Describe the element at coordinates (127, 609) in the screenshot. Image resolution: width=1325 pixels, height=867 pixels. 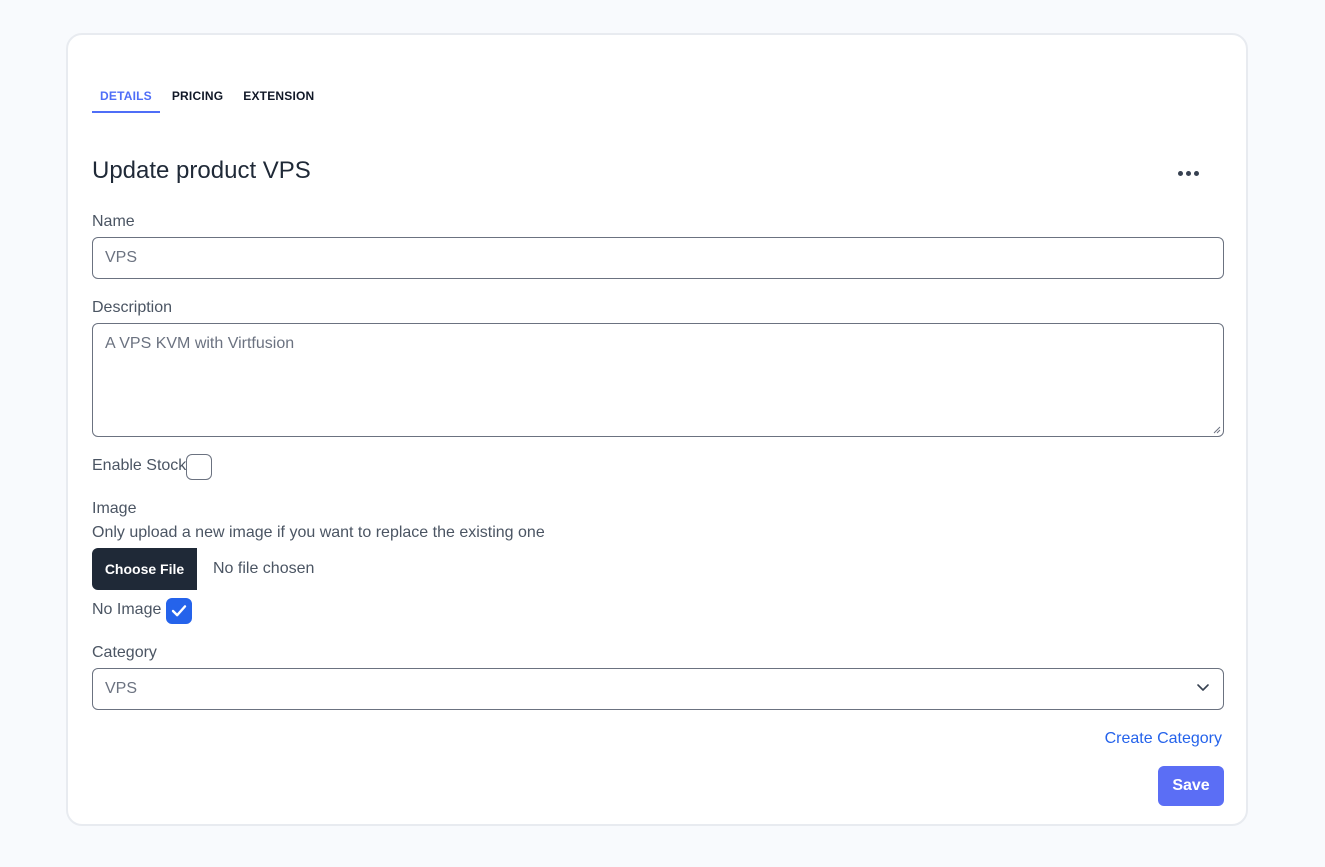
I see `no-image-label: No Image` at that location.